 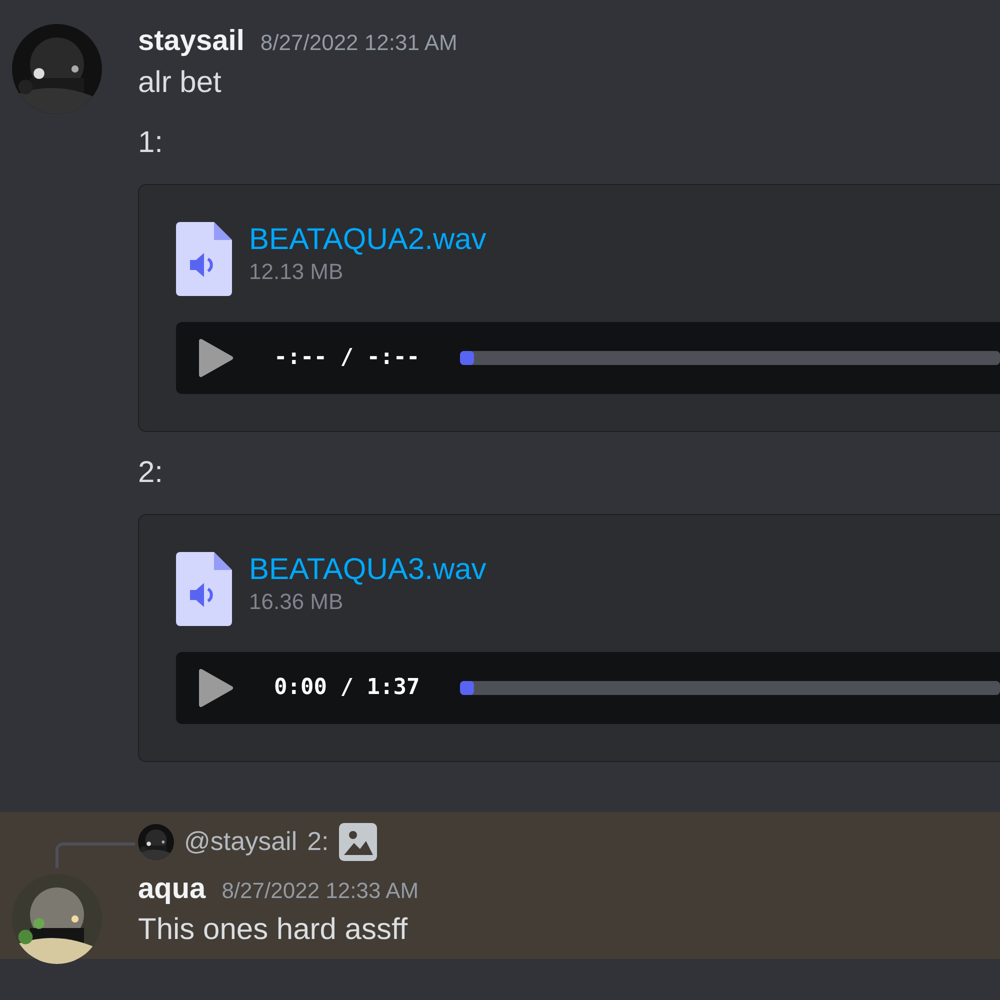 What do you see at coordinates (296, 602) in the screenshot?
I see `file-size: 16.36 MB` at bounding box center [296, 602].